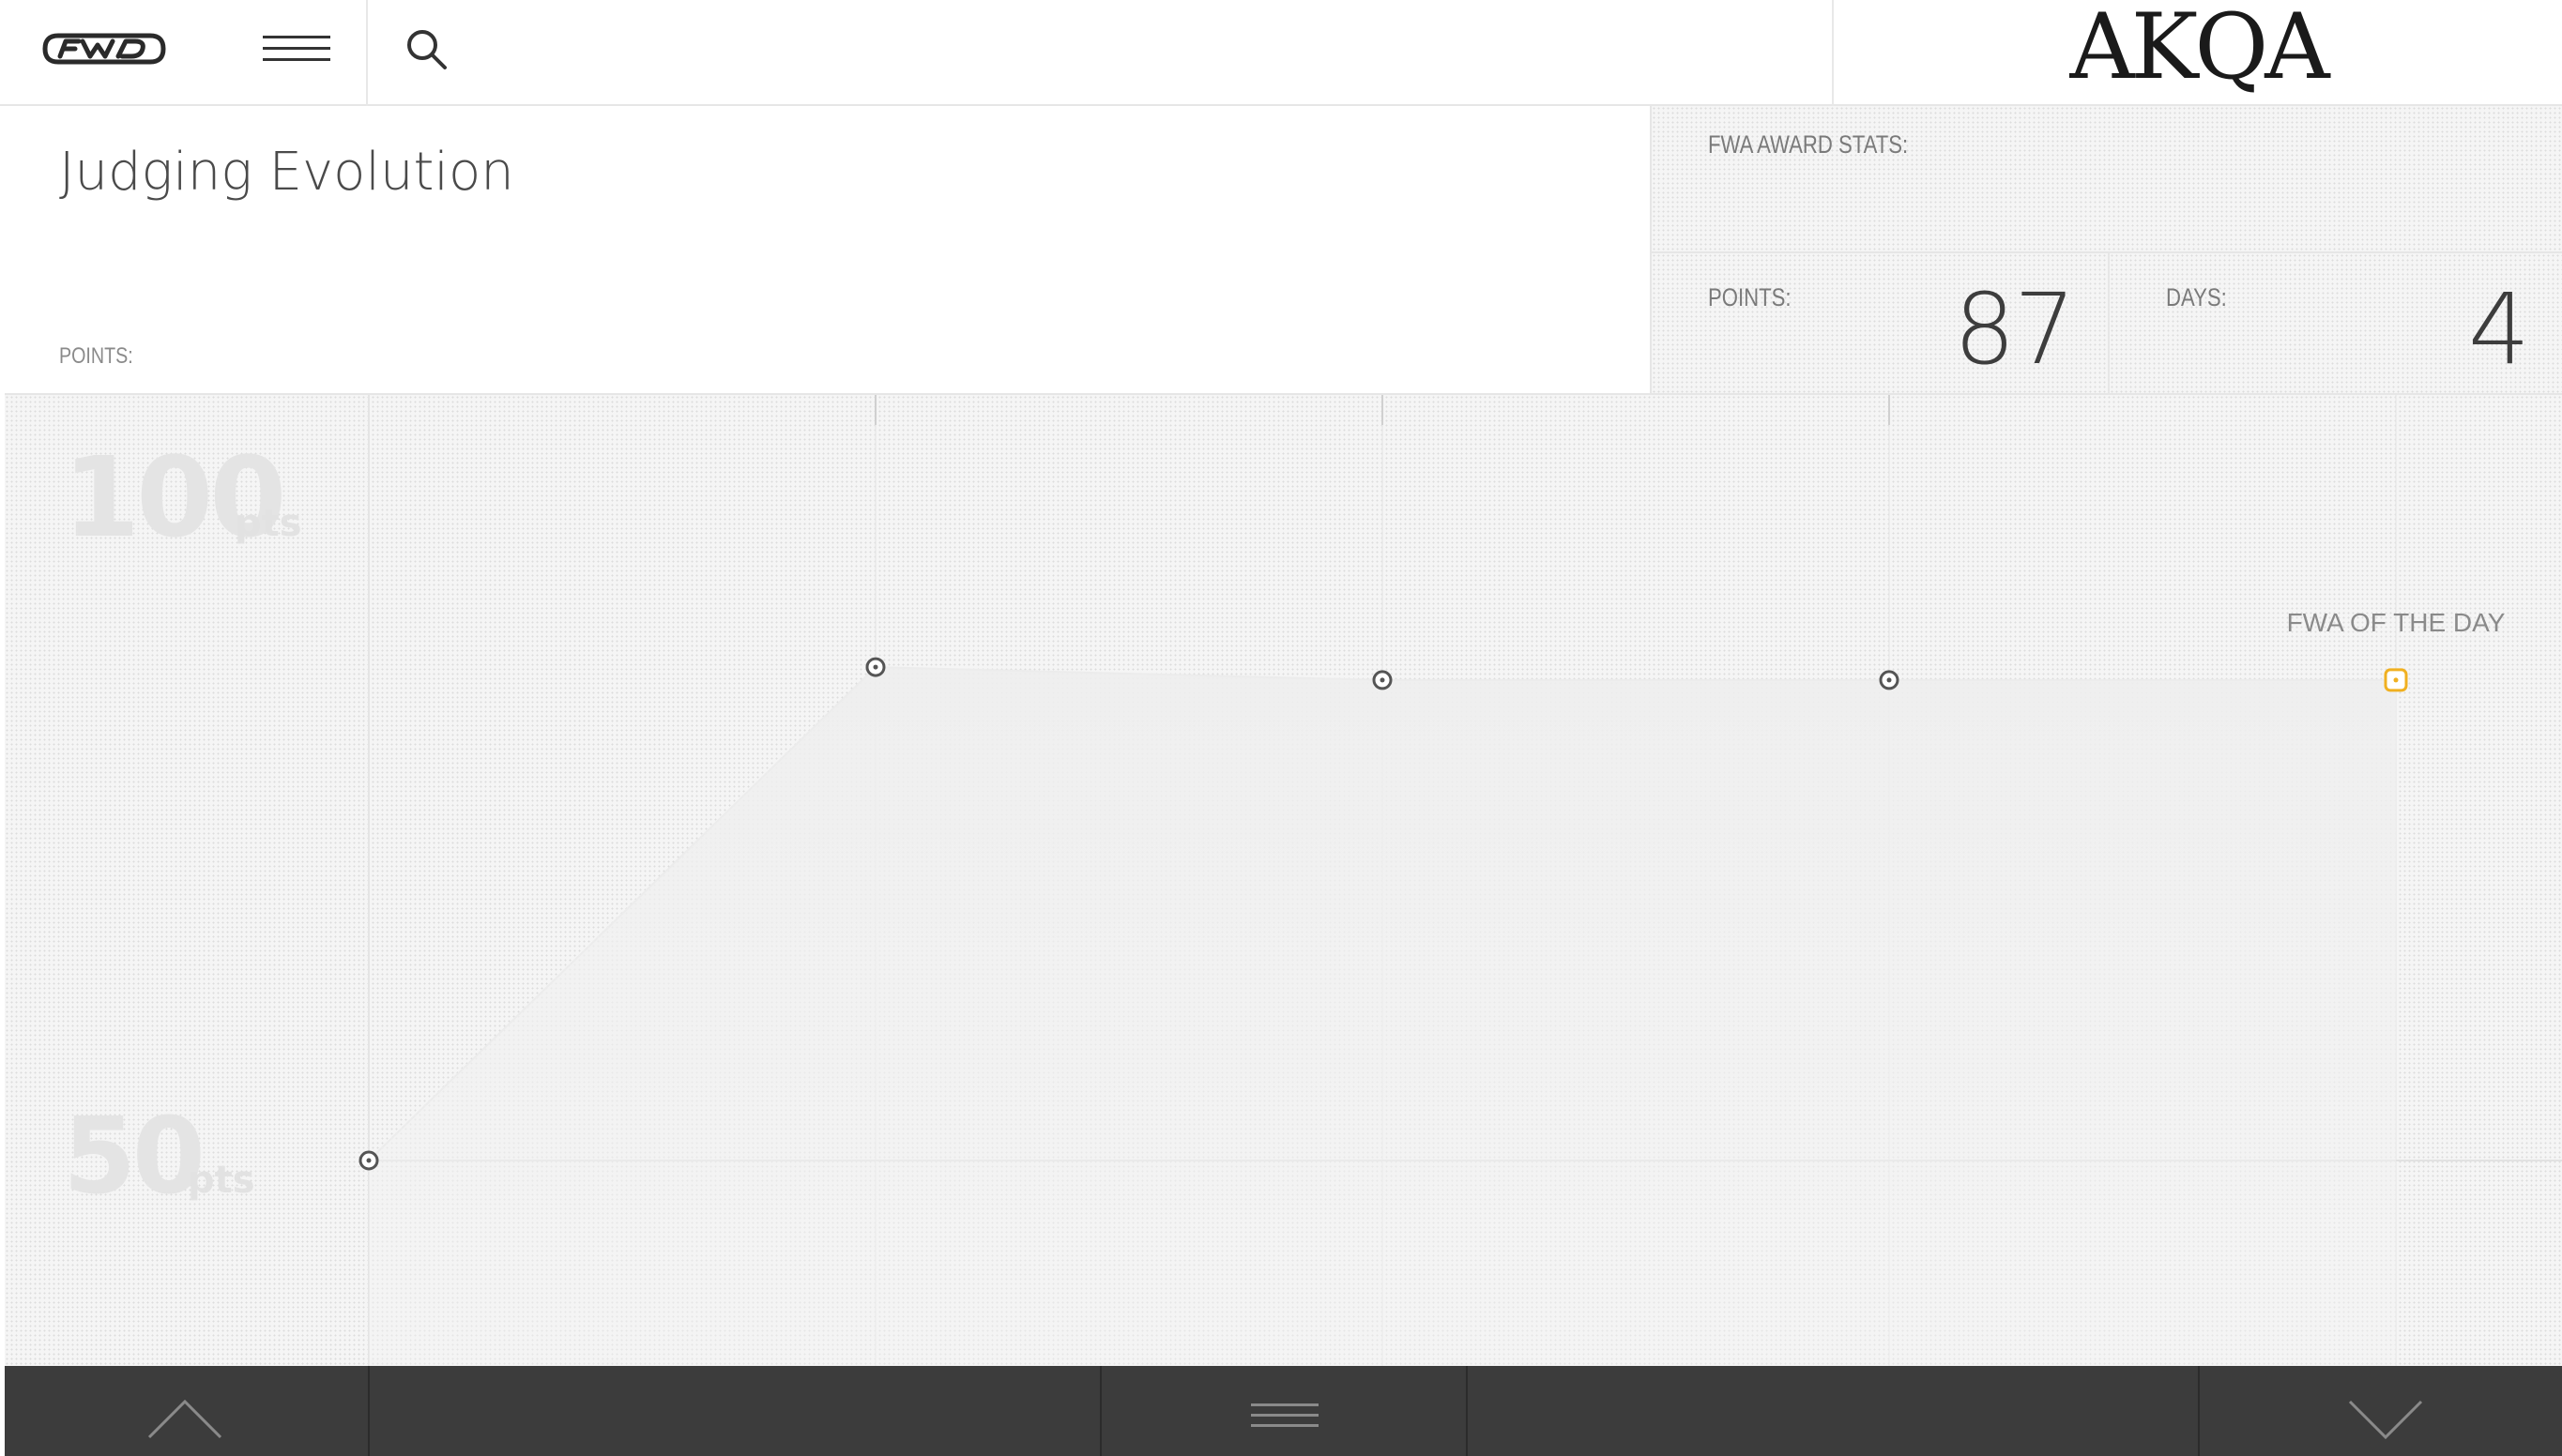  I want to click on y-tick-value: 50, so click(133, 1157).